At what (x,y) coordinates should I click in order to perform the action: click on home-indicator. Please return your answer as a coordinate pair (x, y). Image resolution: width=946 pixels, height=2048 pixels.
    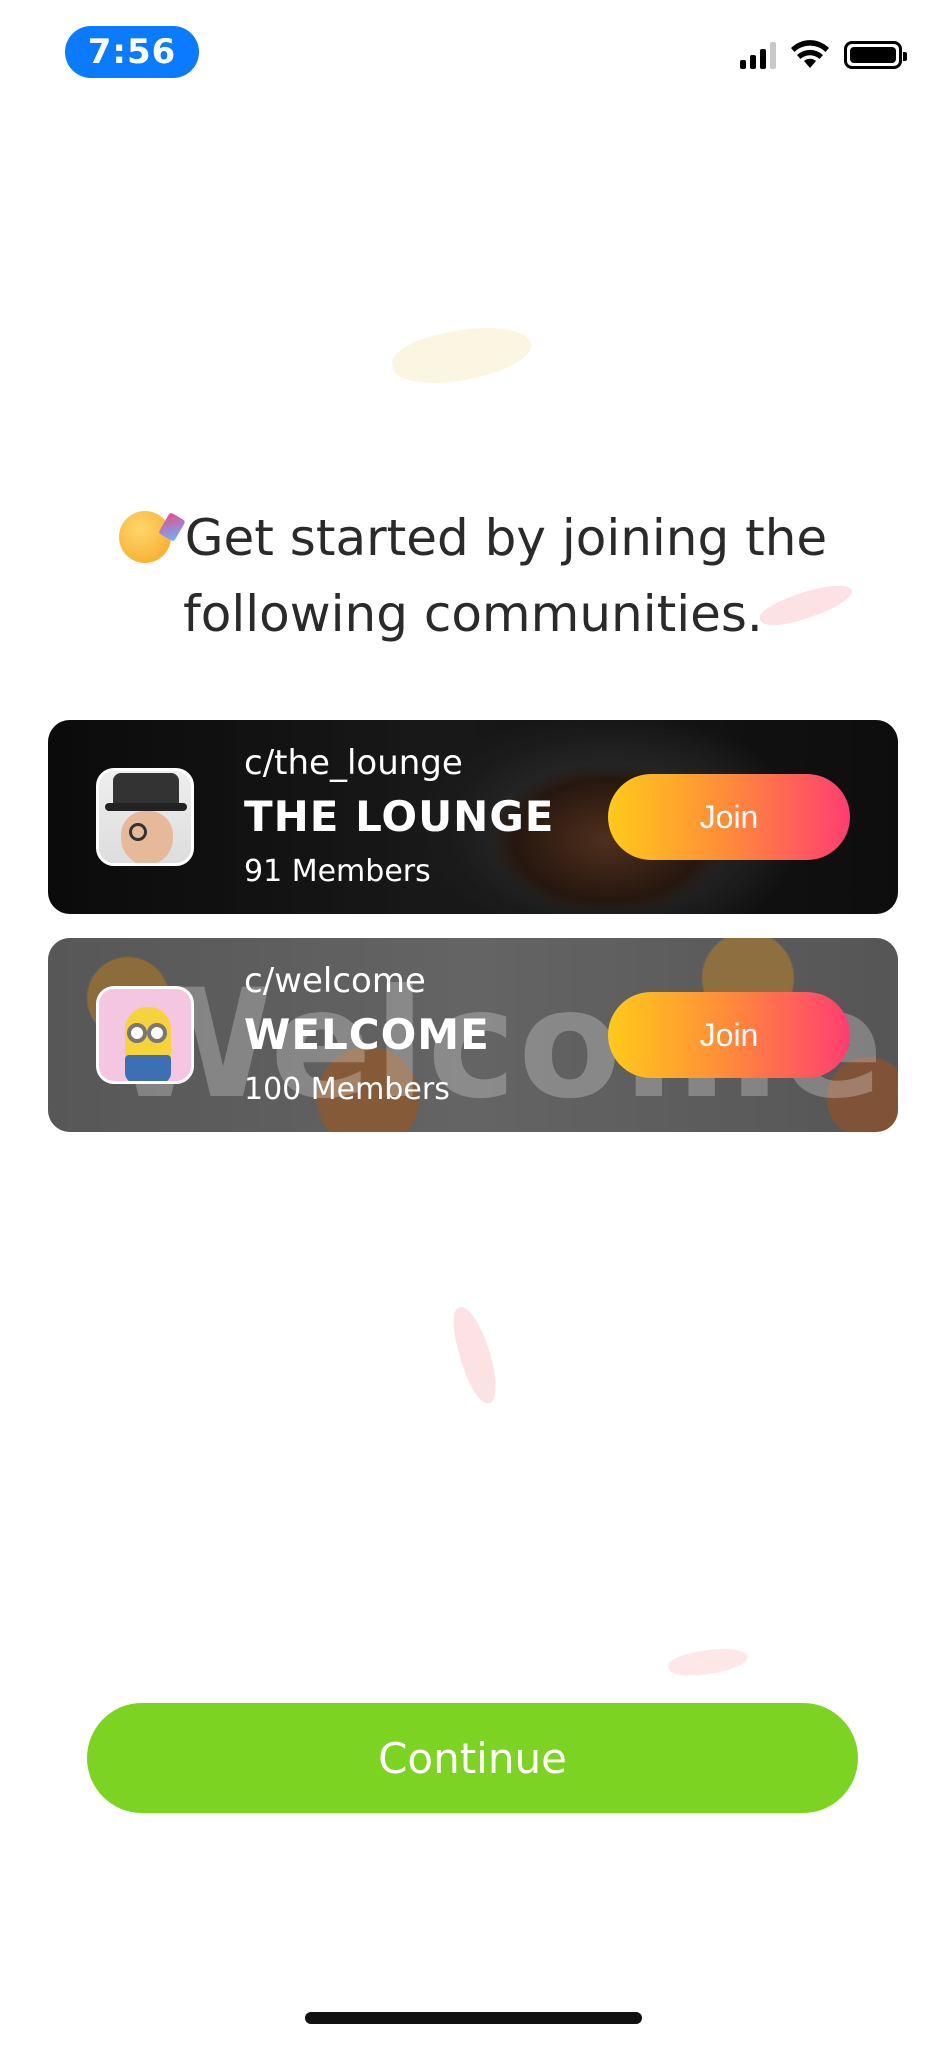
    Looking at the image, I should click on (473, 2018).